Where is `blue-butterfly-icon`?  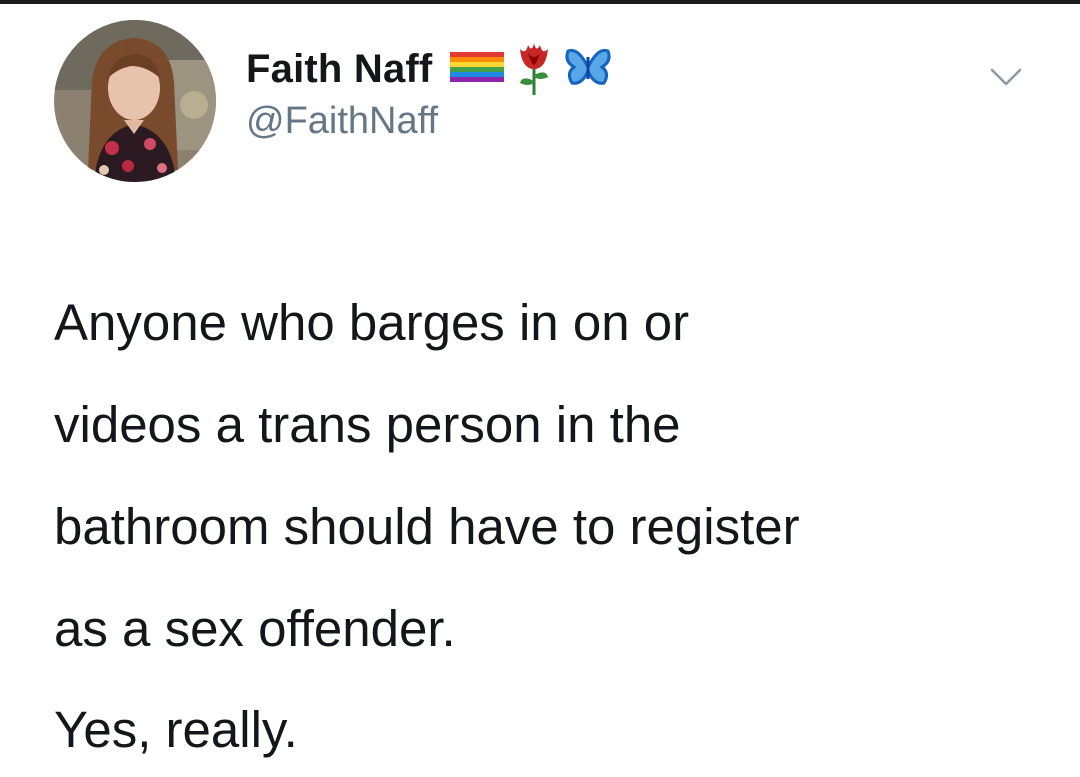 blue-butterfly-icon is located at coordinates (588, 69).